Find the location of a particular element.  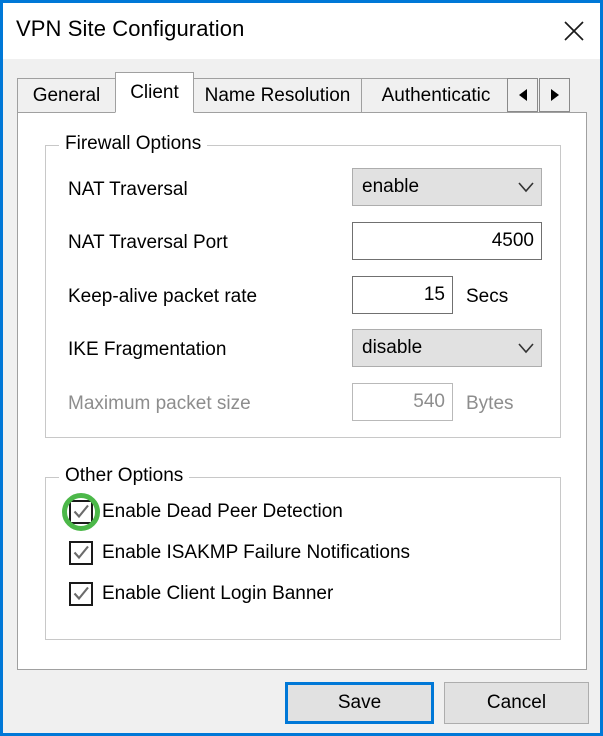

tab-authentication-label: Authenticatic is located at coordinates (436, 95).